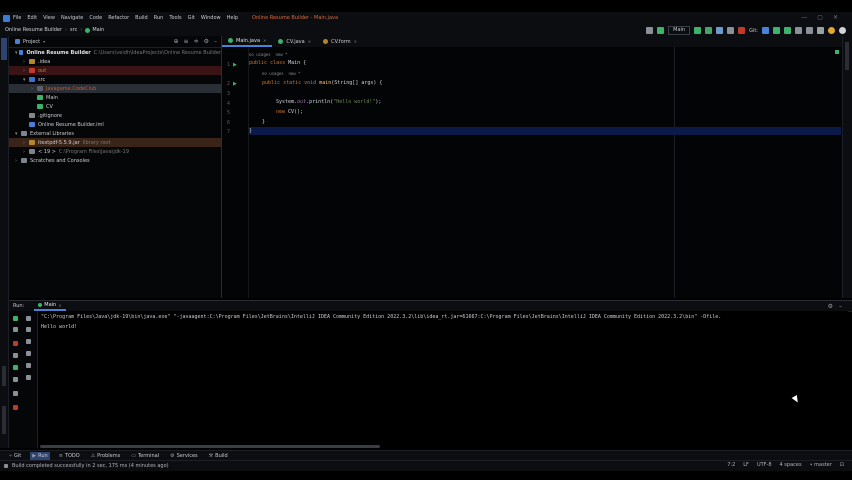 The width and height of the screenshot is (852, 480). What do you see at coordinates (731, 465) in the screenshot?
I see `caret-position: 7:2` at bounding box center [731, 465].